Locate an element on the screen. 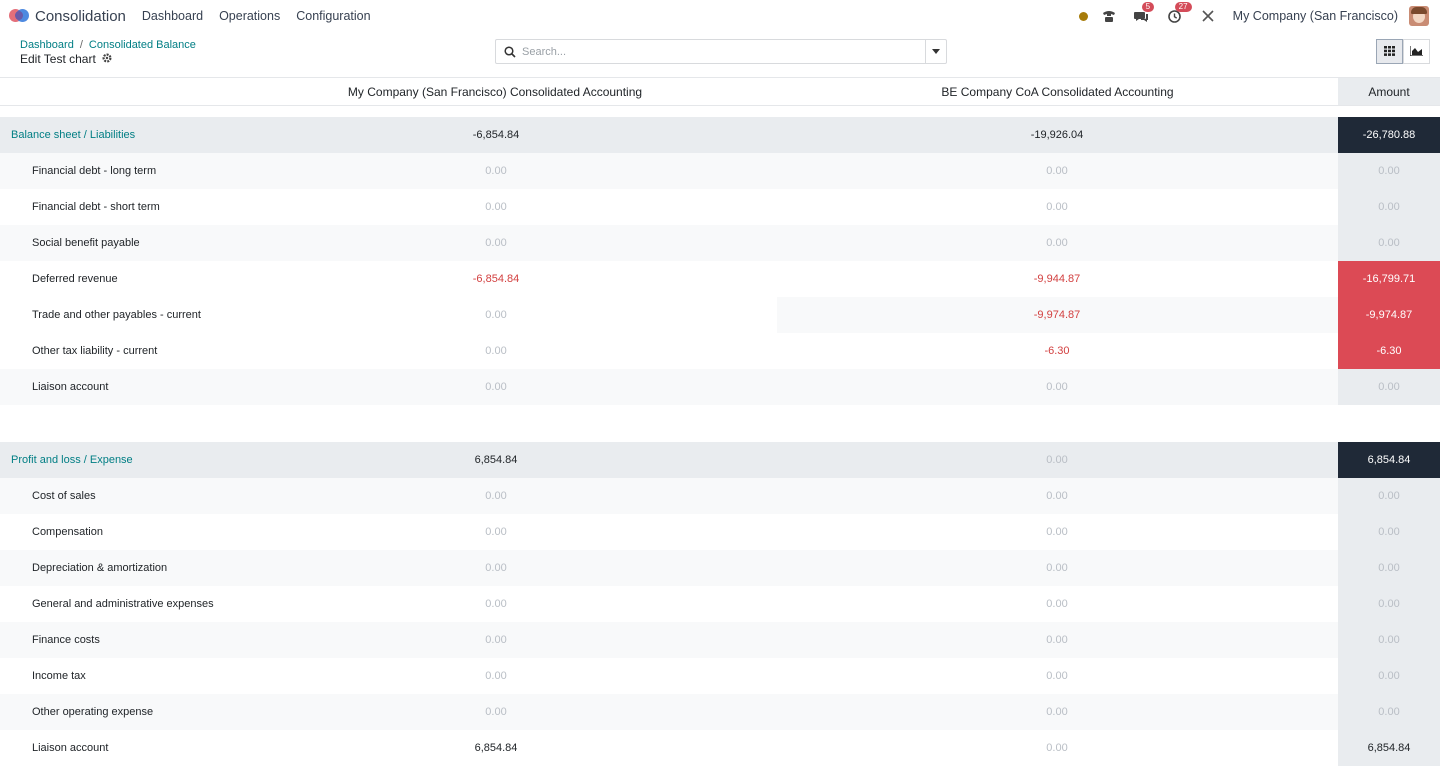  row-header: Compensation is located at coordinates (388, 532).